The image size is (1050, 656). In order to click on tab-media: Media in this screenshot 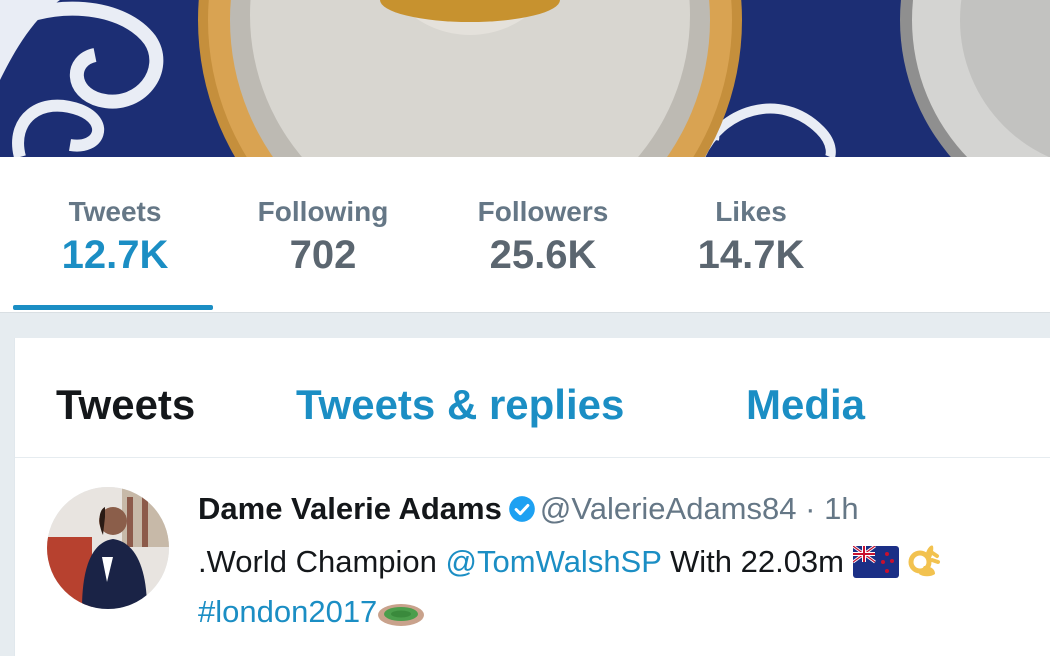, I will do `click(805, 405)`.